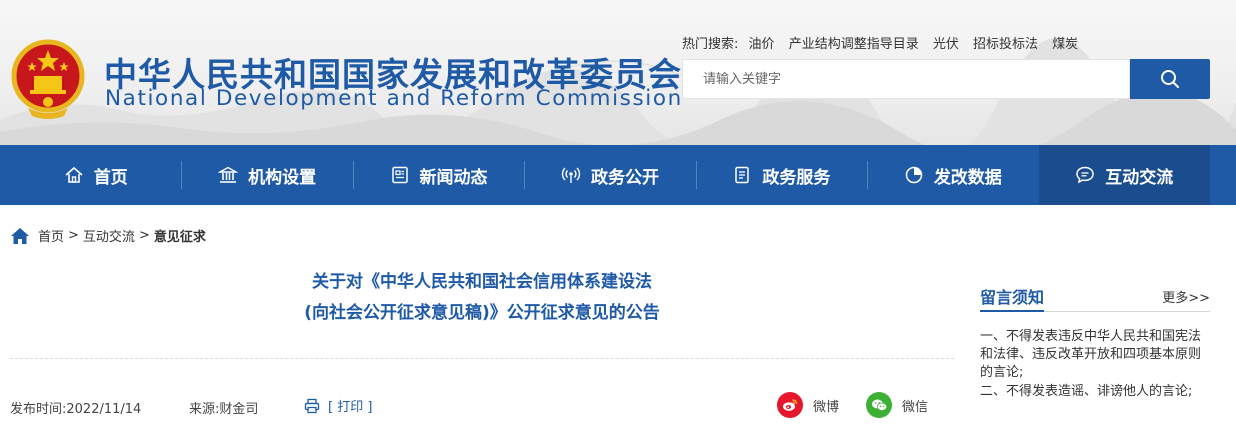  Describe the element at coordinates (482, 282) in the screenshot. I see `article-title-line1: 关于对《中华人民共和国社会信用体系建设法` at that location.